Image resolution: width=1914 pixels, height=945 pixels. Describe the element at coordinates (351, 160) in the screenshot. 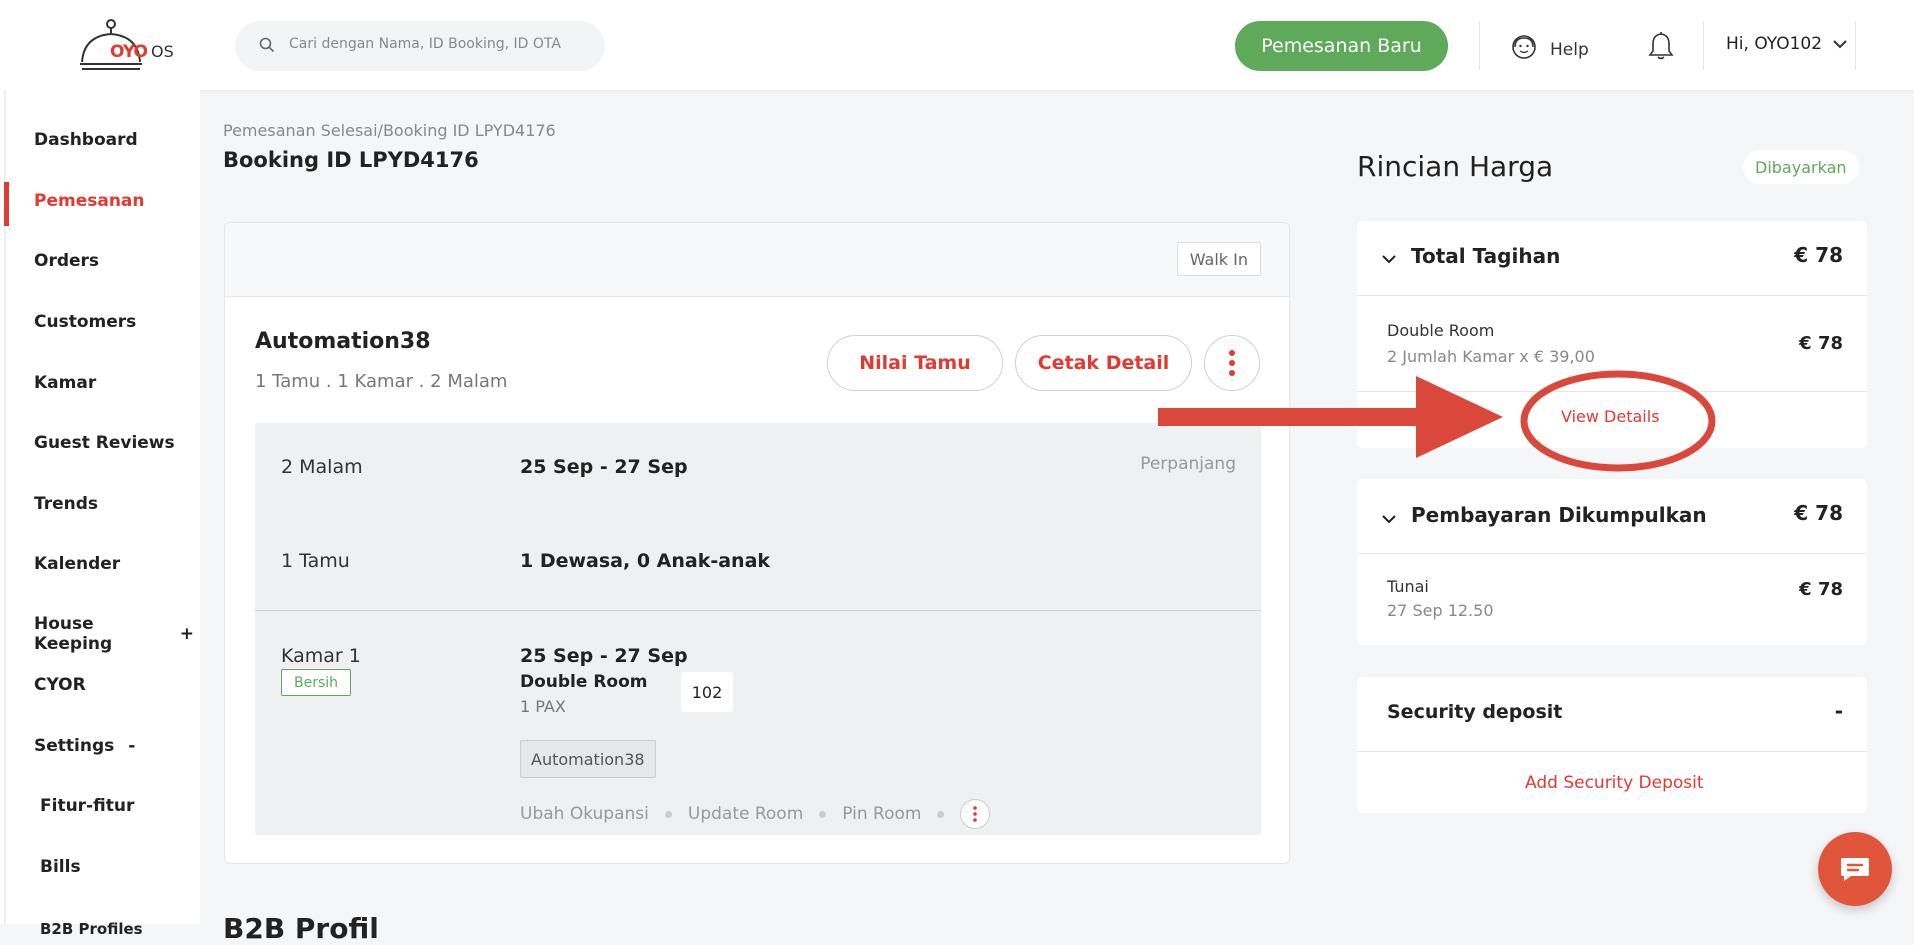

I see `page-title: Booking ID LPYD4176` at that location.